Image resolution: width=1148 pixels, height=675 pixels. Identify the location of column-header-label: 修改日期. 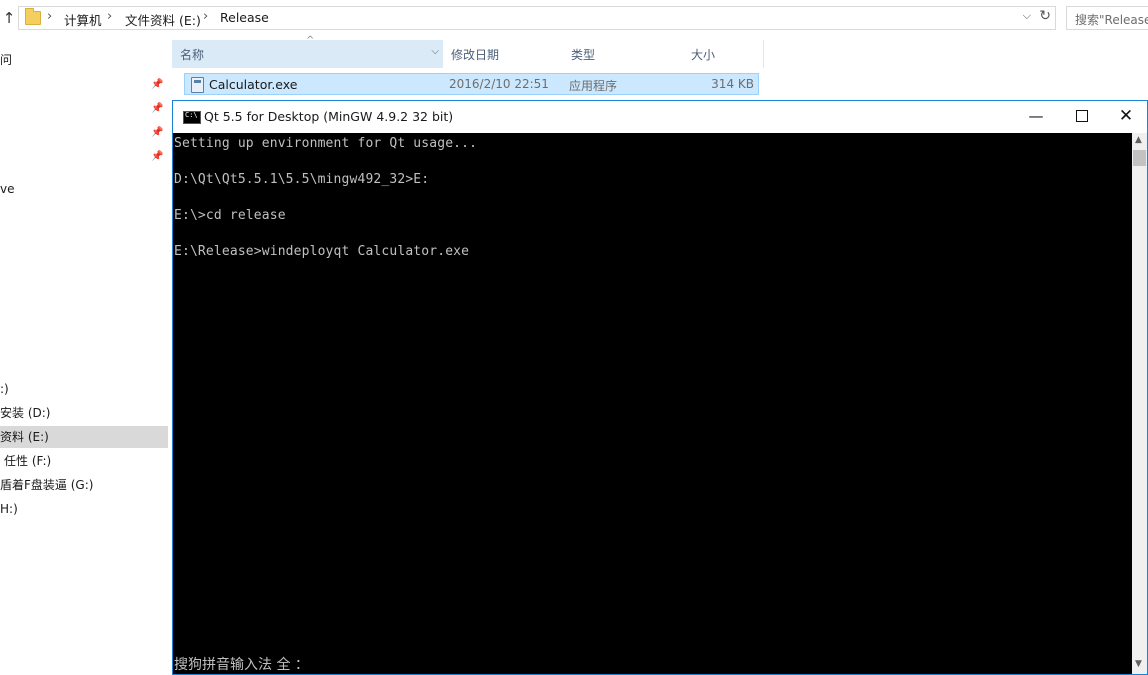
(475, 55).